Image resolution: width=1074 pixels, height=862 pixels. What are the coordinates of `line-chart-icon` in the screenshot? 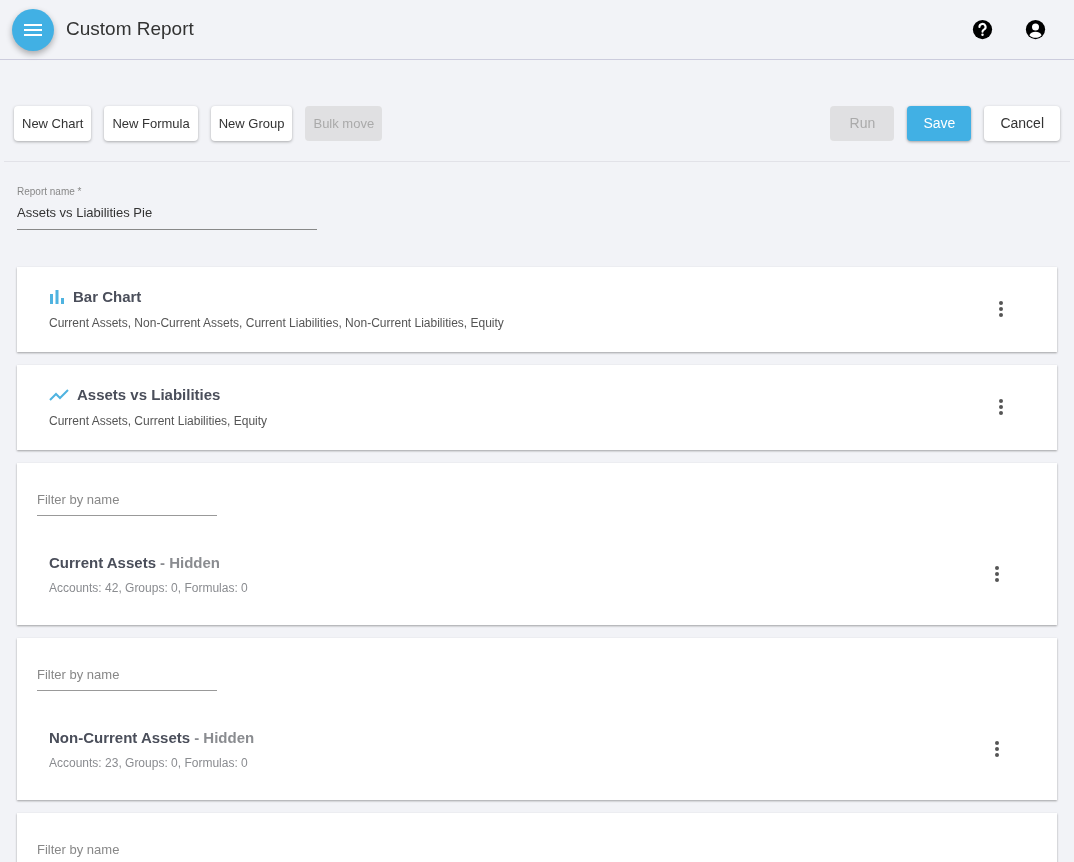 It's located at (59, 395).